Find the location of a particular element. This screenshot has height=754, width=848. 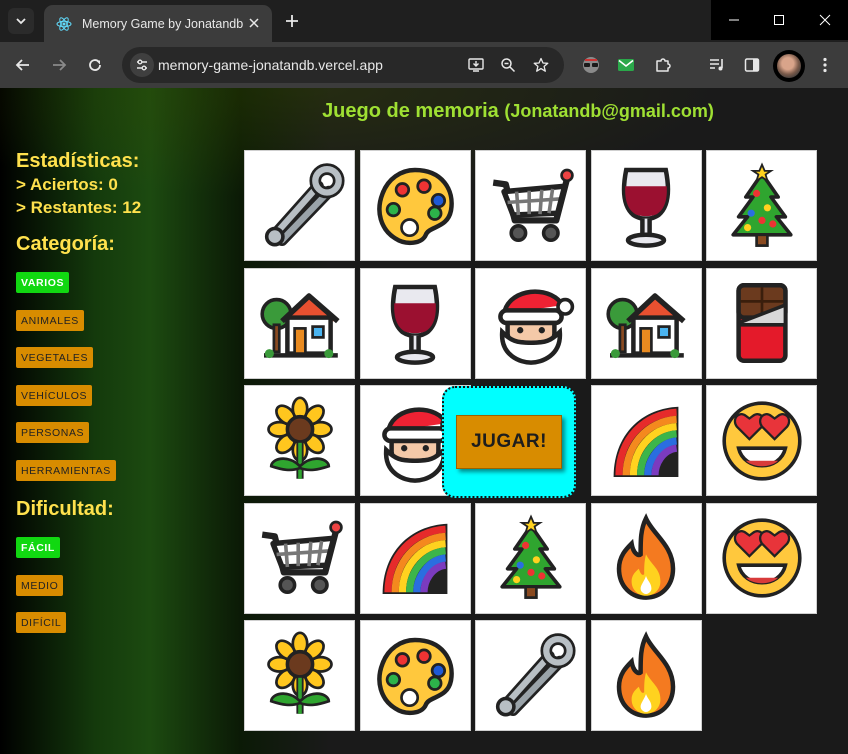

stat-remaining: > Restantes: 12 is located at coordinates (79, 207).